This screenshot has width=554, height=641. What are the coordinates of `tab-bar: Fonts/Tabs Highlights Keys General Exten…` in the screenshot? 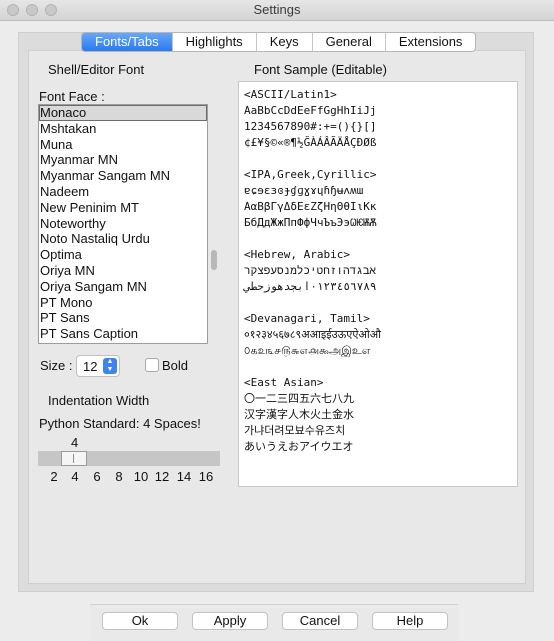 It's located at (279, 42).